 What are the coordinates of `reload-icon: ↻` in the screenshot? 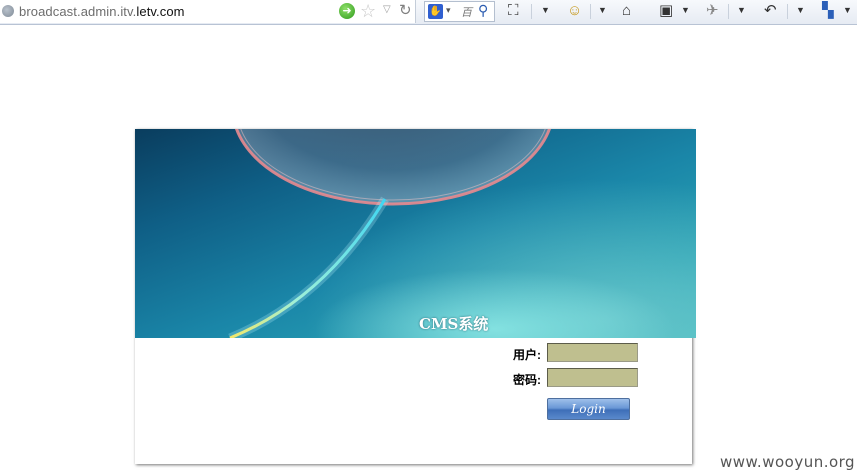 It's located at (405, 11).